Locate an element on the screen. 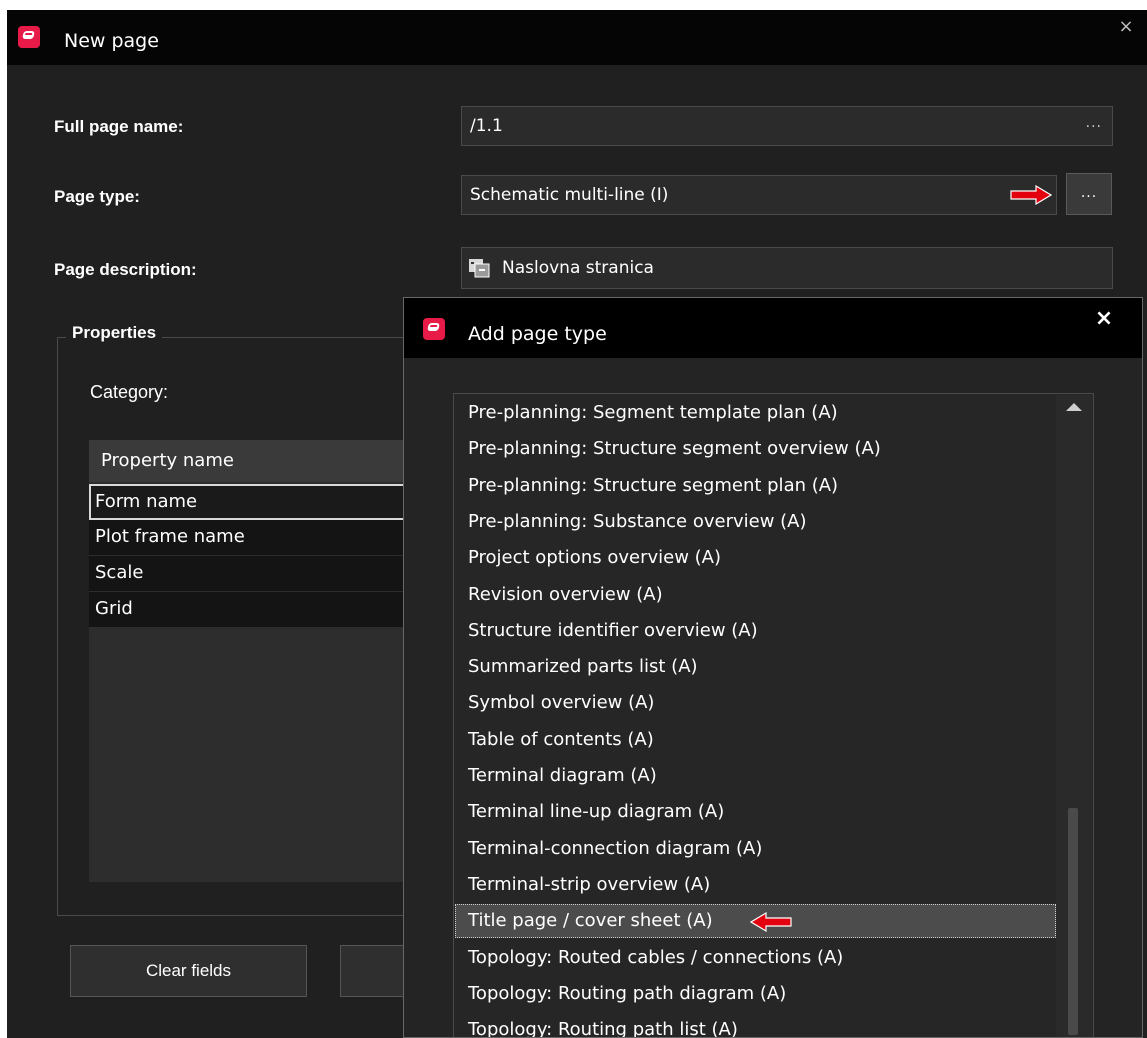 The width and height of the screenshot is (1147, 1038). dialog-title: New page is located at coordinates (111, 41).